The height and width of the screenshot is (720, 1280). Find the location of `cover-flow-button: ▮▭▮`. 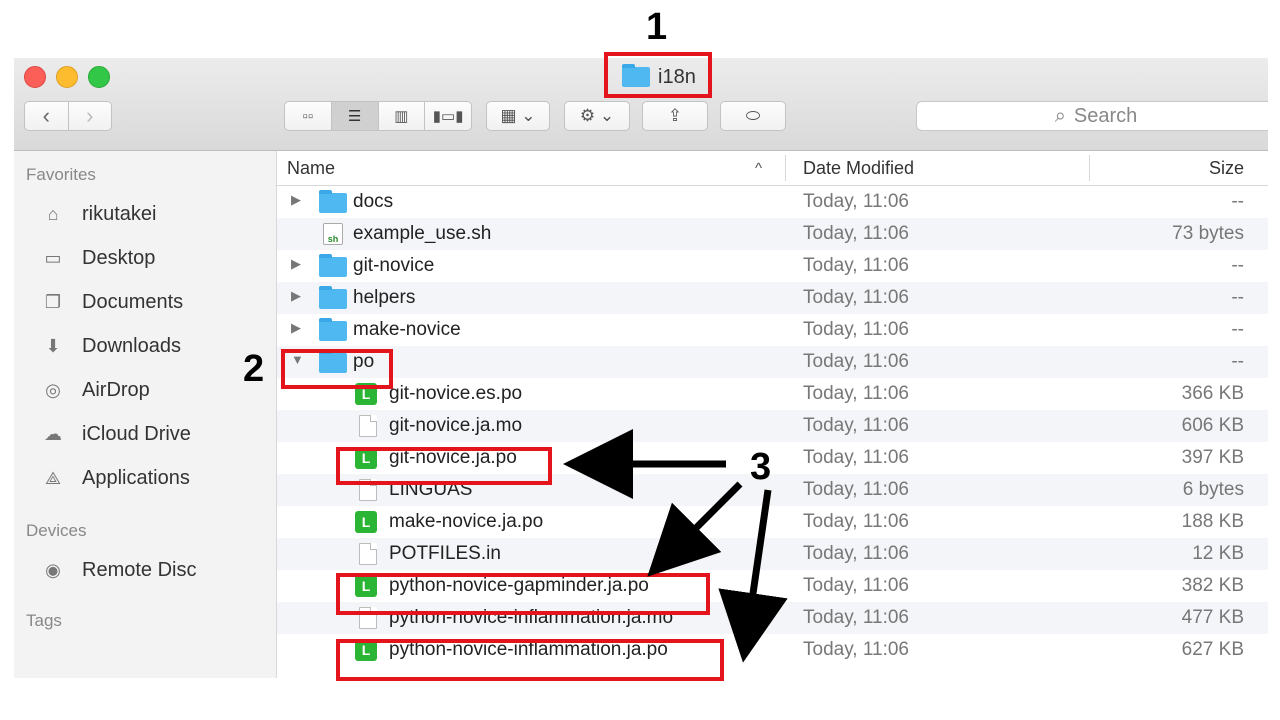

cover-flow-button: ▮▭▮ is located at coordinates (447, 116).